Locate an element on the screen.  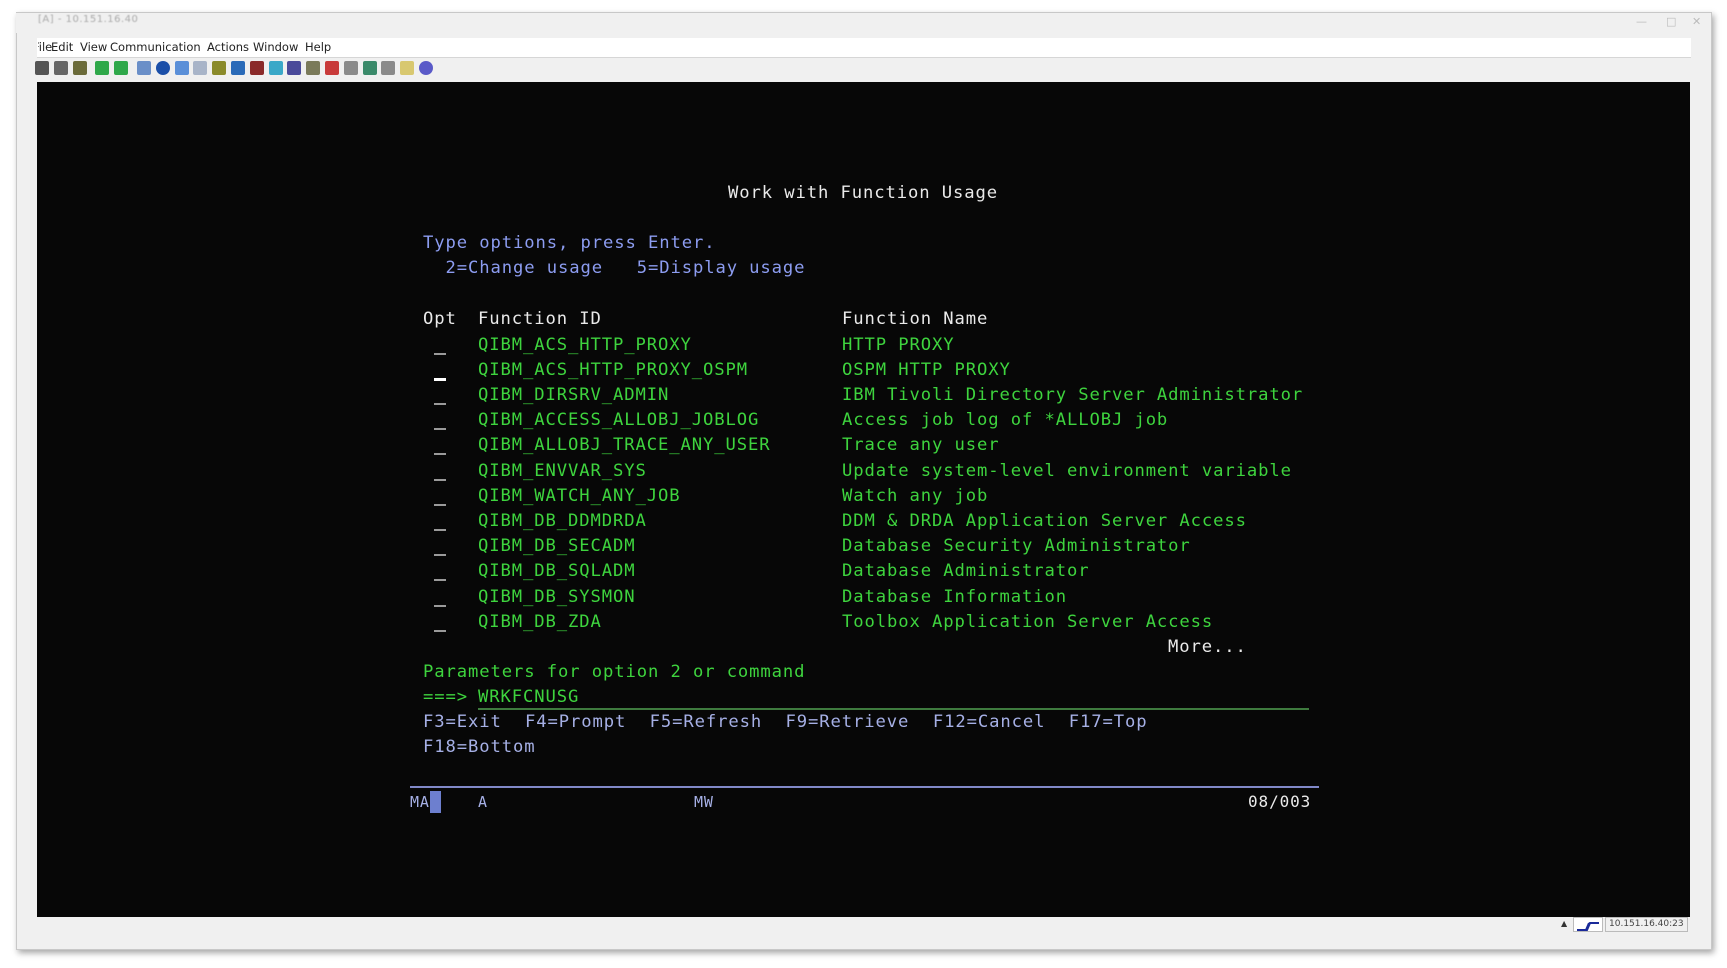
pause-icon is located at coordinates (388, 68).